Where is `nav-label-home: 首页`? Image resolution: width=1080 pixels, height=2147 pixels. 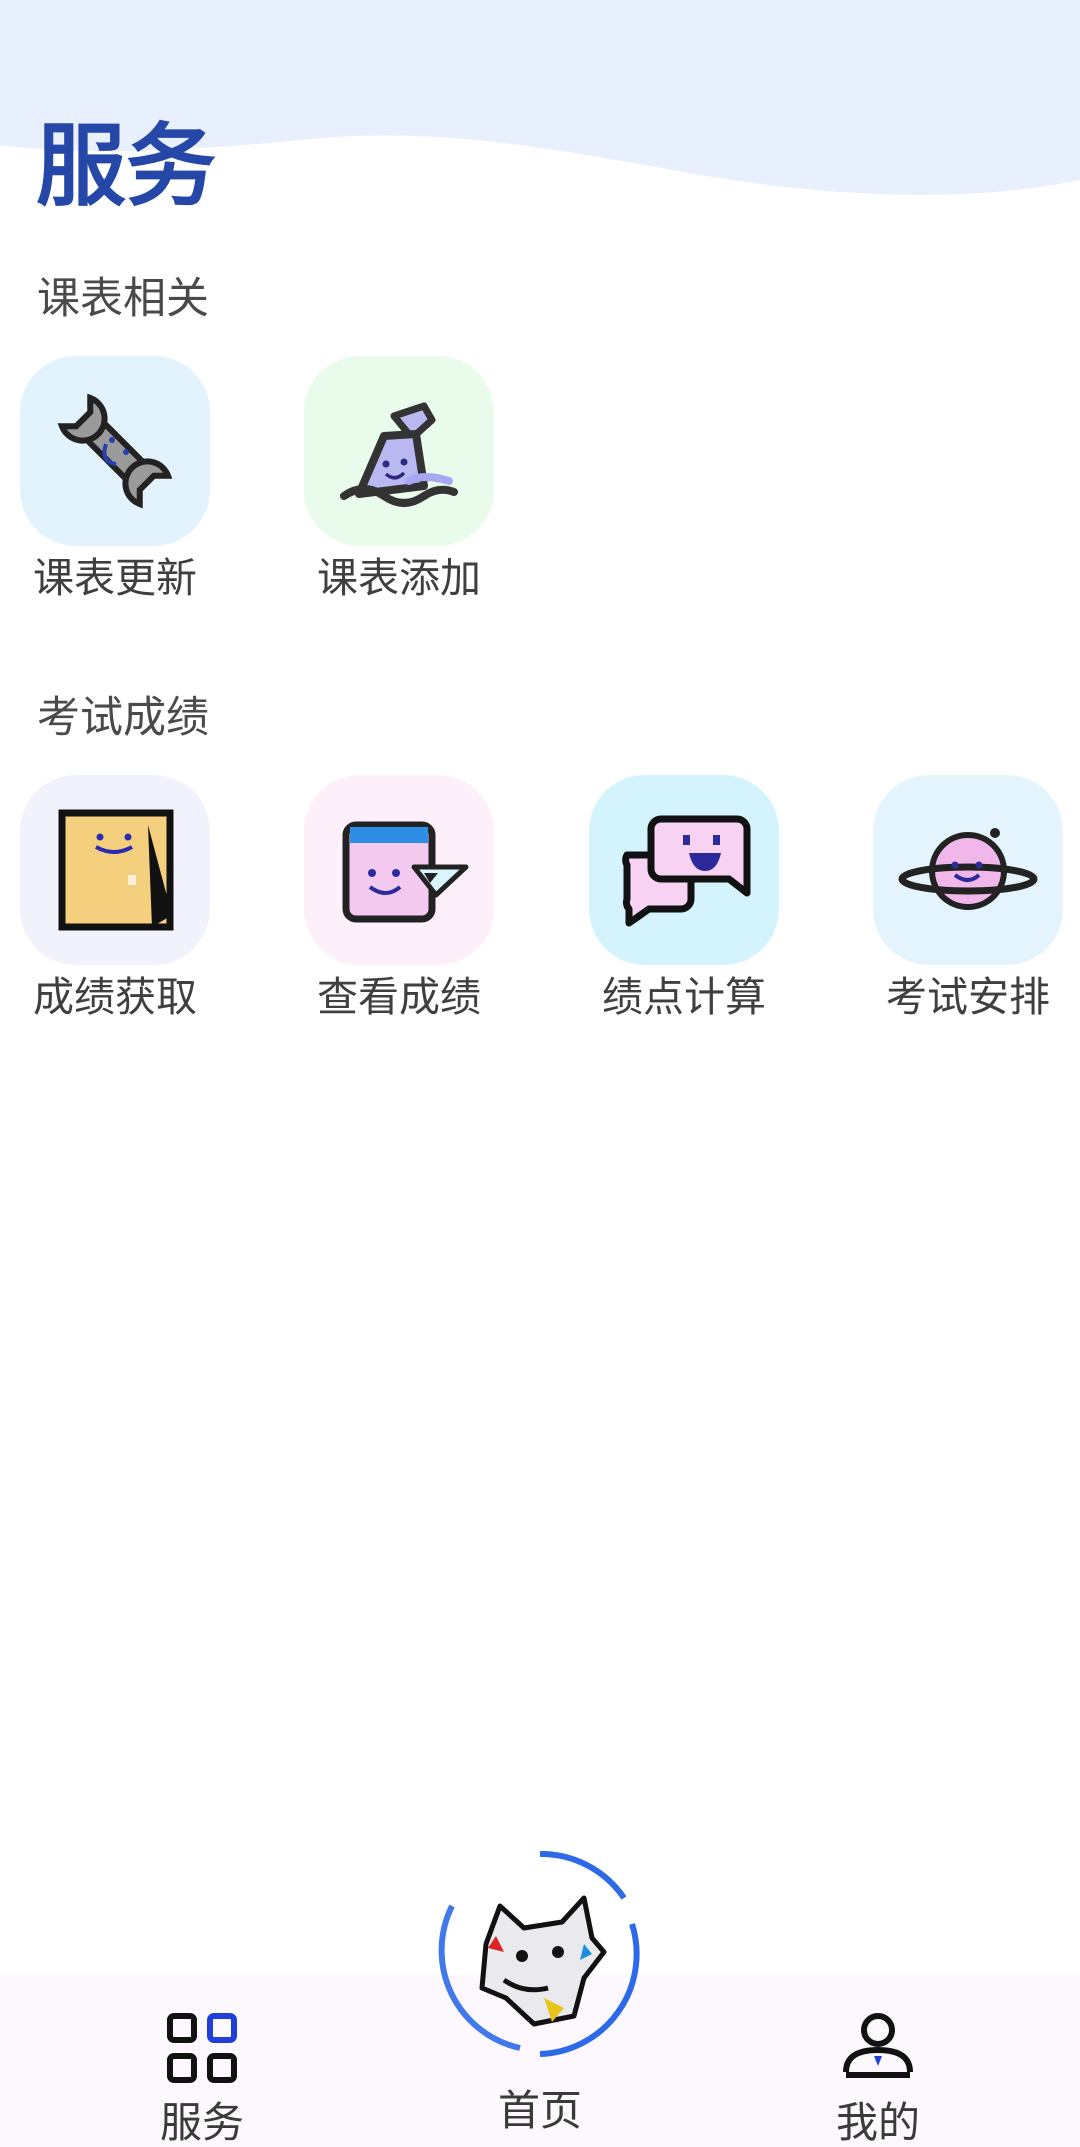
nav-label-home: 首页 is located at coordinates (539, 2110).